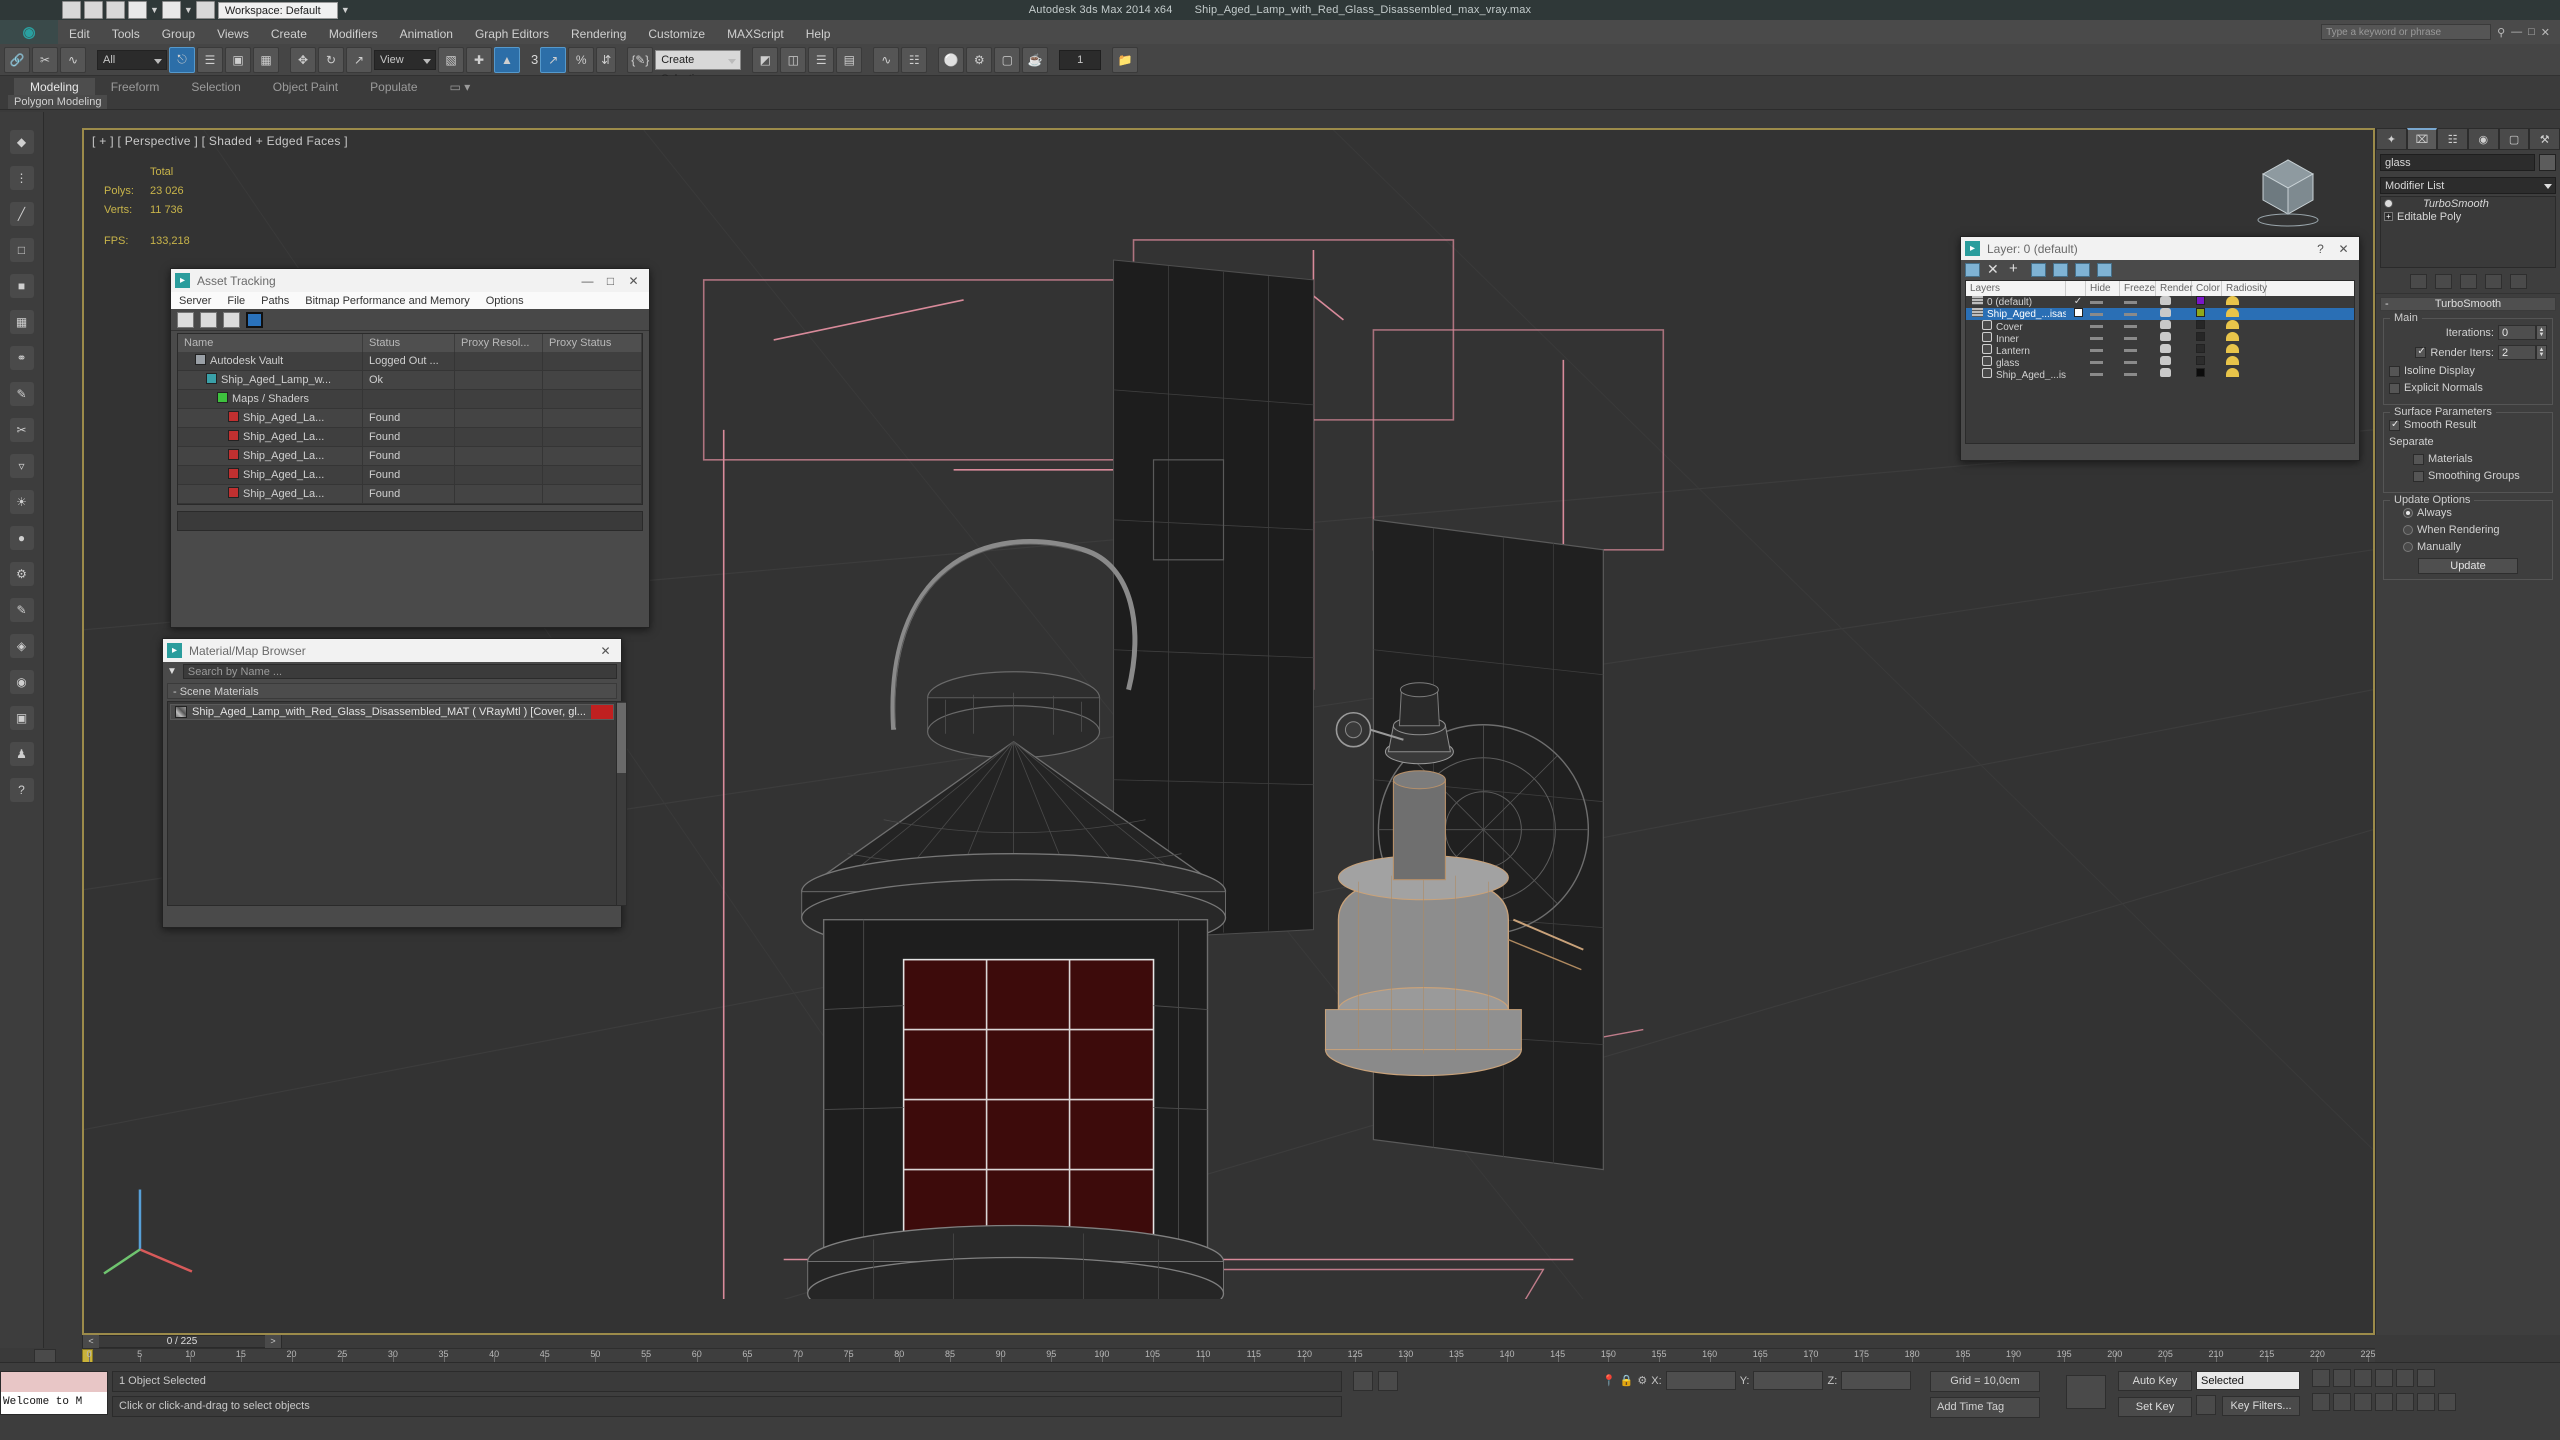 The height and width of the screenshot is (1440, 2560). Describe the element at coordinates (91, 1341) in the screenshot. I see `prev-frame-button: <` at that location.